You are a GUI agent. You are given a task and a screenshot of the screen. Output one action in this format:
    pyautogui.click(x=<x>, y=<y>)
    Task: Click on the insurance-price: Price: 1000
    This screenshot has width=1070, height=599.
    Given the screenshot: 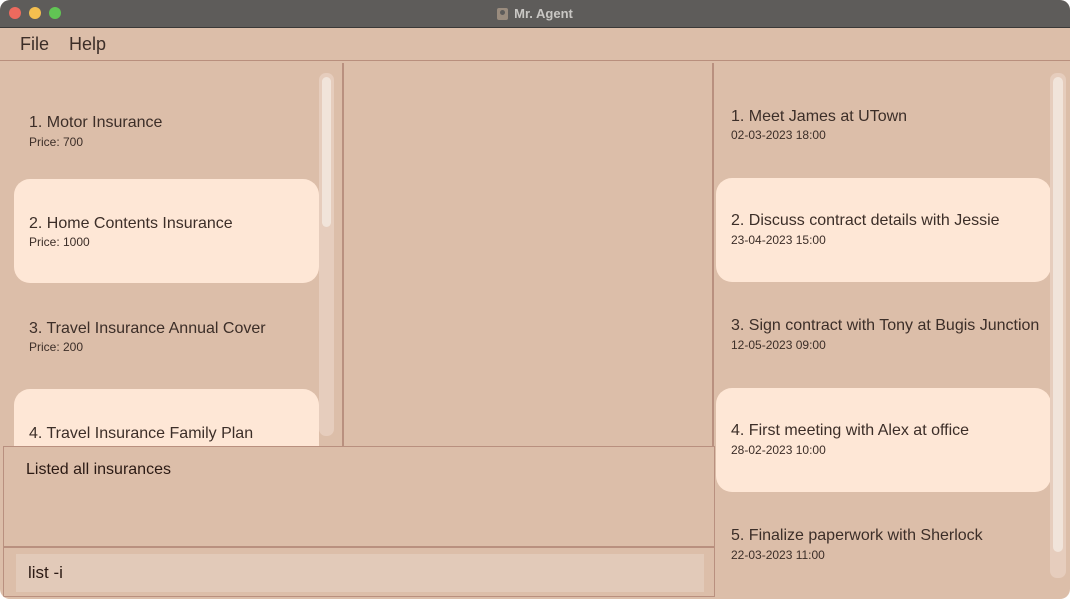 What is the action you would take?
    pyautogui.click(x=59, y=242)
    